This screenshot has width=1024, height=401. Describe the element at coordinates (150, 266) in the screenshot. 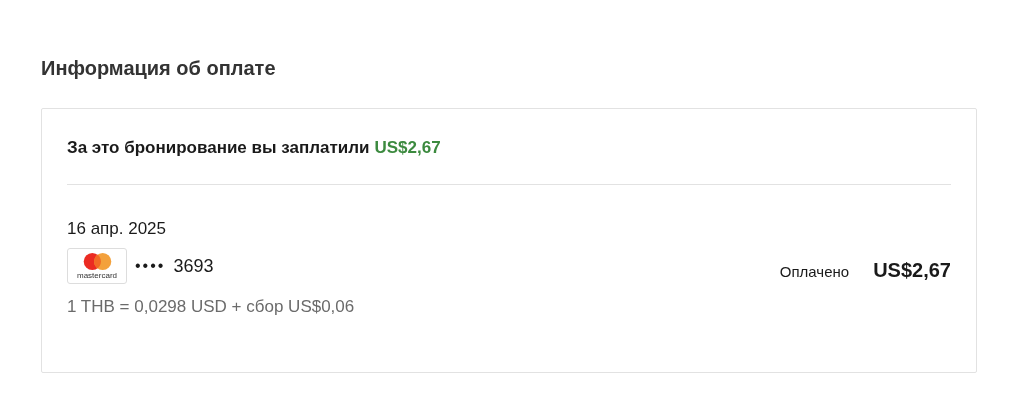

I see `card-number-mask: ••••` at that location.